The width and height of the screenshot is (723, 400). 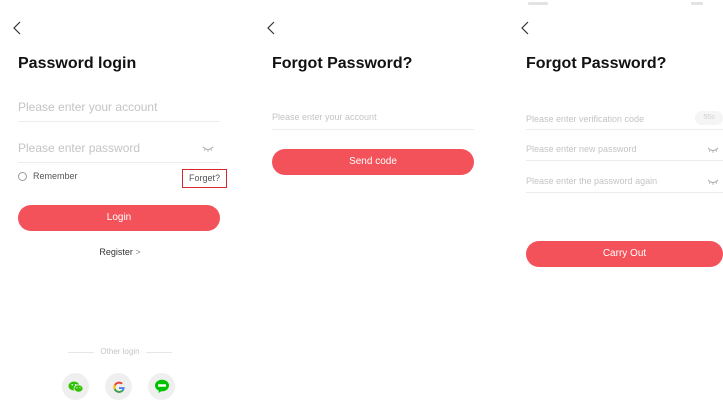 I want to click on verification-code-input: Please enter verification code, so click(x=624, y=119).